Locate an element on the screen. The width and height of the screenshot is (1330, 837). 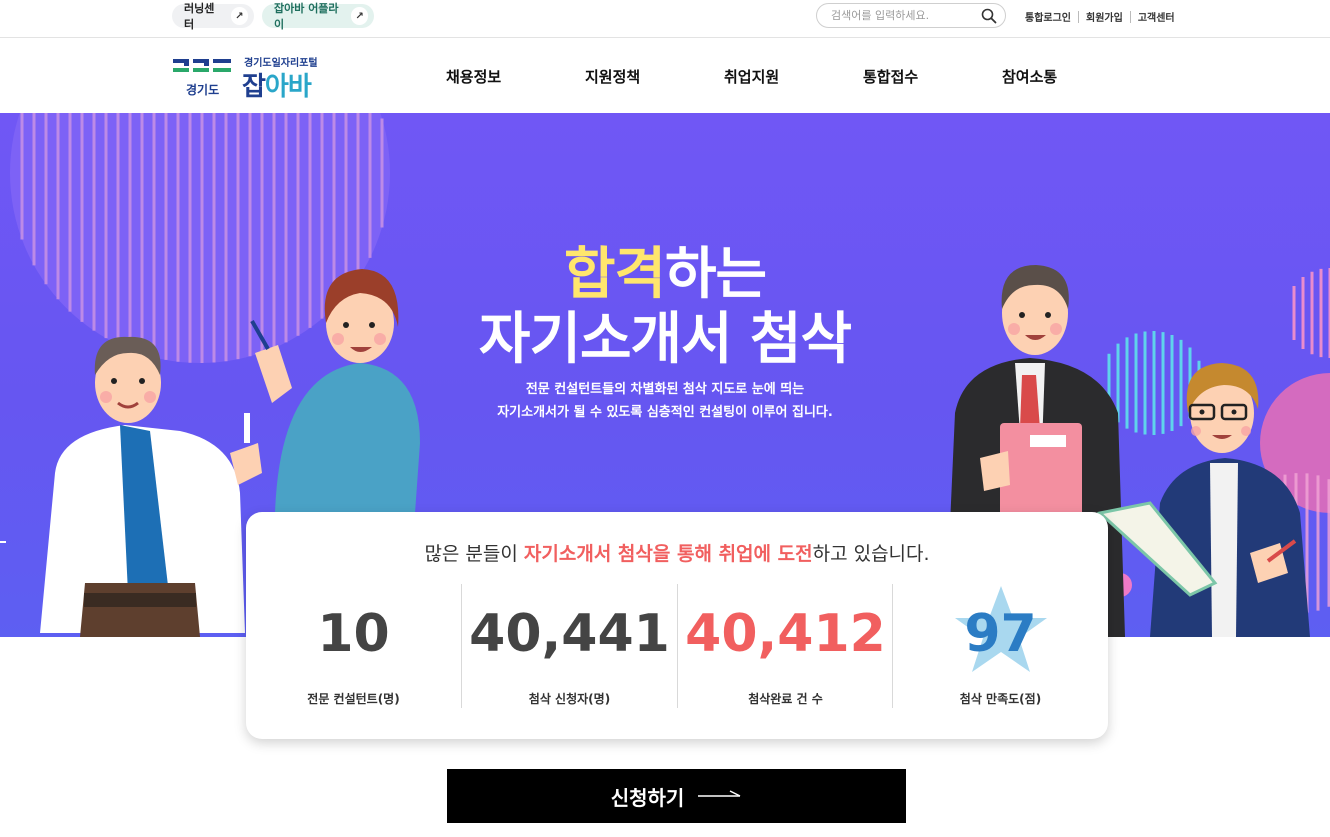
search-input is located at coordinates (906, 15).